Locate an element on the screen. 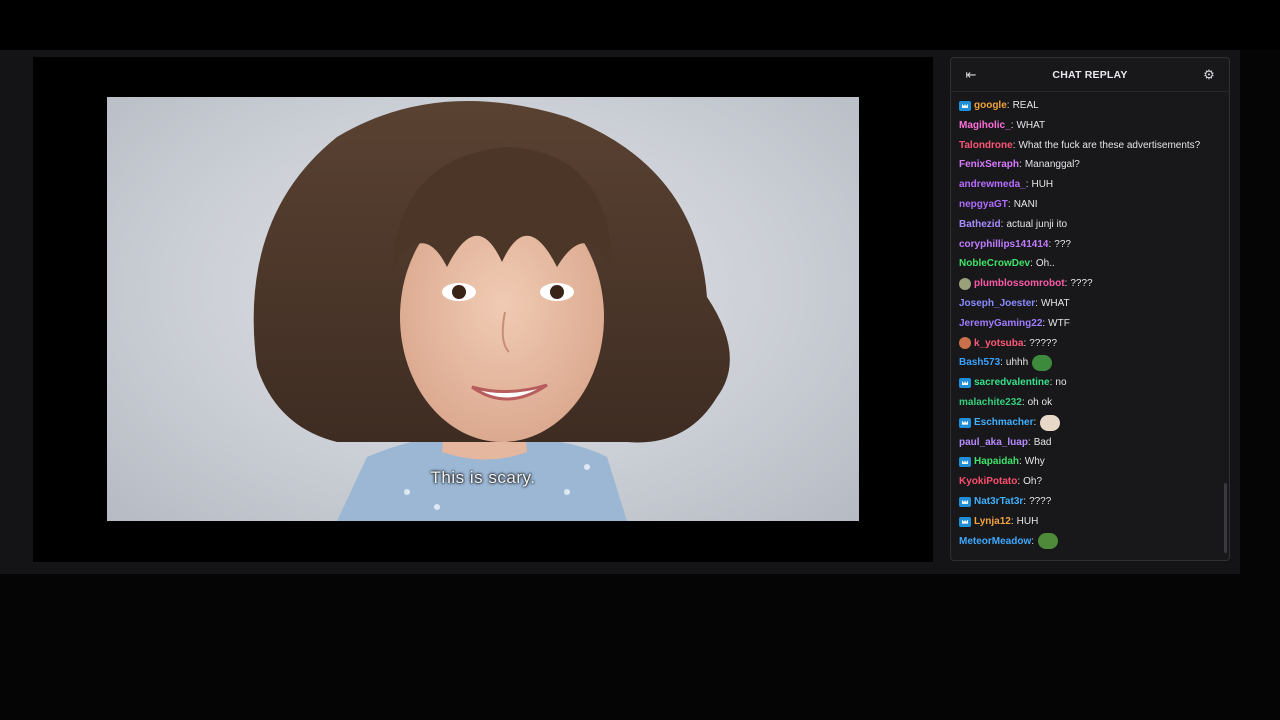 The width and height of the screenshot is (1280, 720). chat-message: Magiholic_: WHAT is located at coordinates (1094, 126).